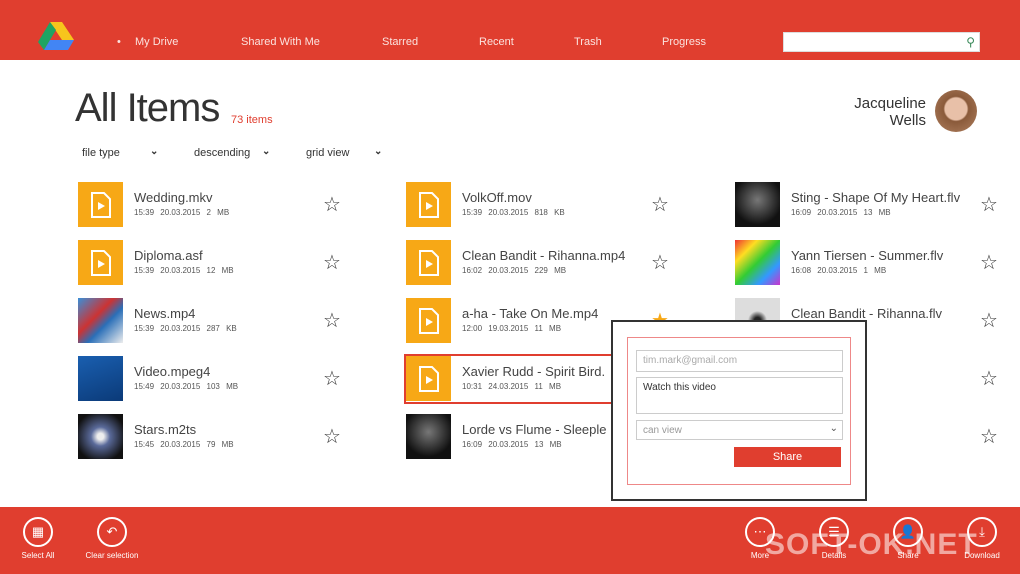 This screenshot has height=574, width=1020. Describe the element at coordinates (228, 263) in the screenshot. I see `file-item: Diploma.asf 15:39 20.03.2015 12 MB ☆` at that location.